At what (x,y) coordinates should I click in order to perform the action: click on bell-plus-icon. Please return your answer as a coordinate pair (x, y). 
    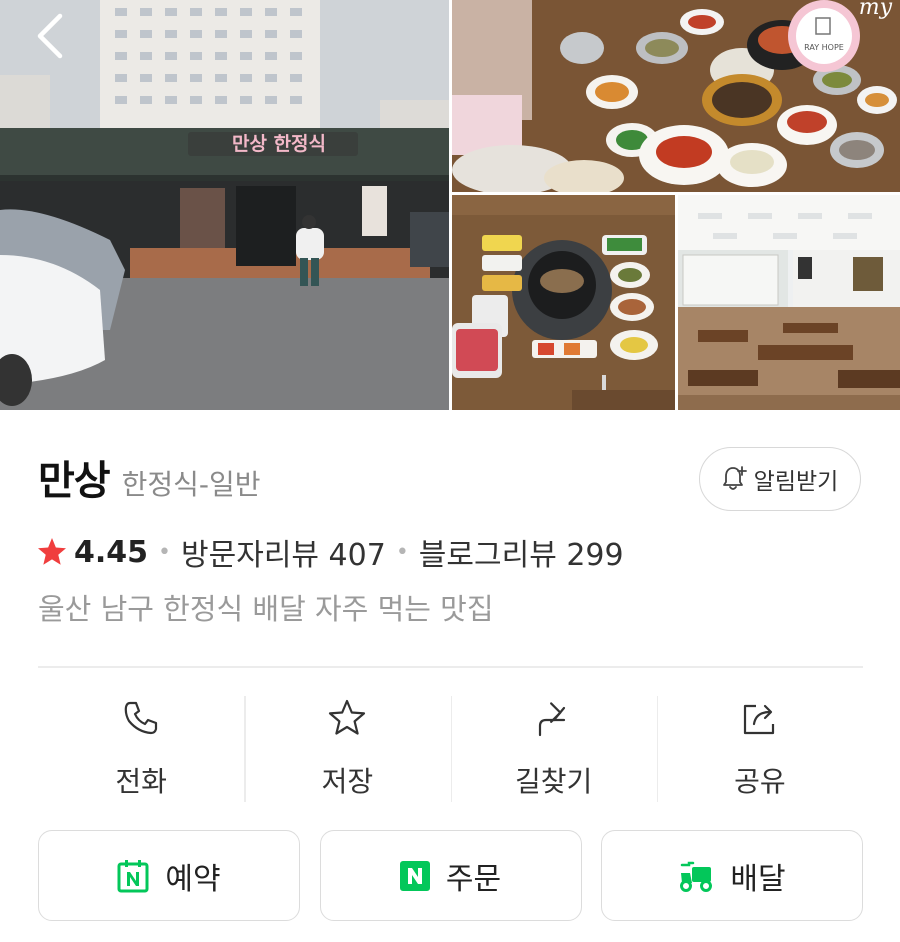
    Looking at the image, I should click on (734, 478).